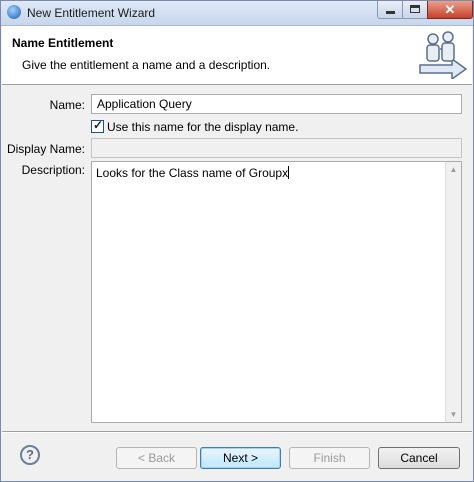 This screenshot has width=474, height=482. I want to click on use-name-checkbox: ✓, so click(97, 125).